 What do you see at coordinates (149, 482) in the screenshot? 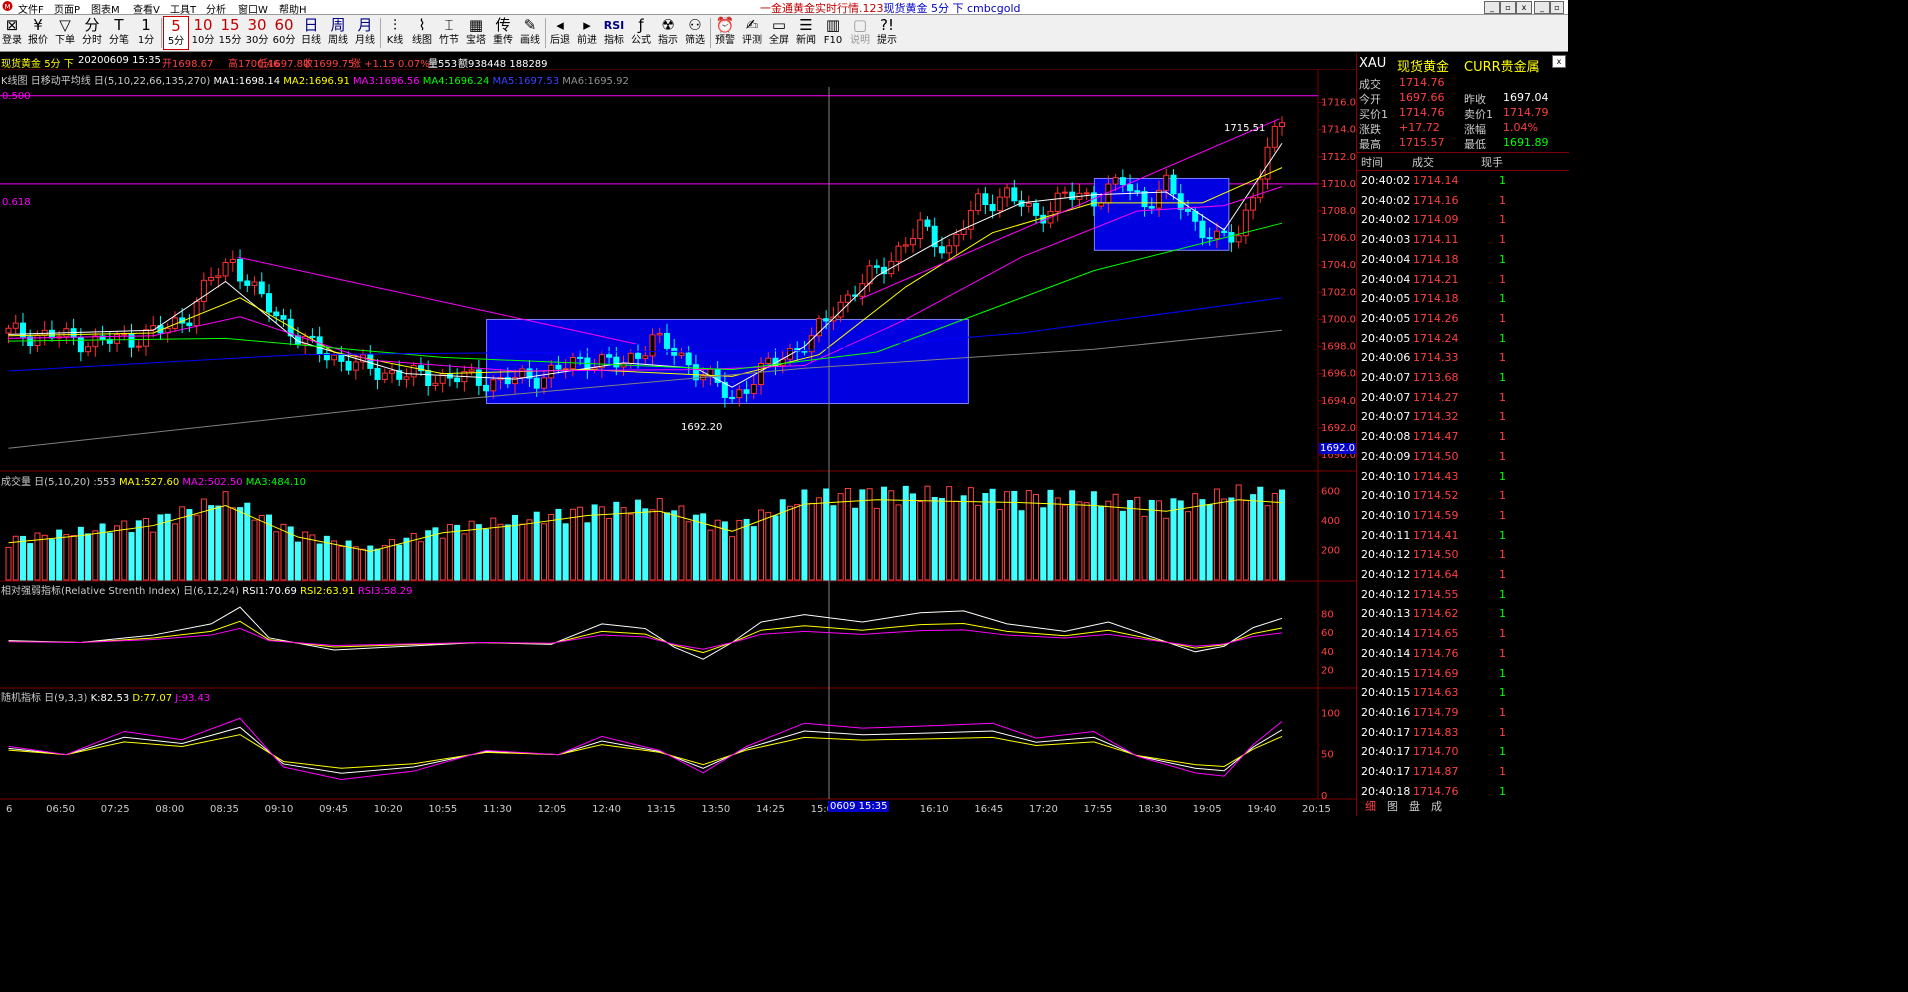
I see `vol-ma1: MA1:527.60` at bounding box center [149, 482].